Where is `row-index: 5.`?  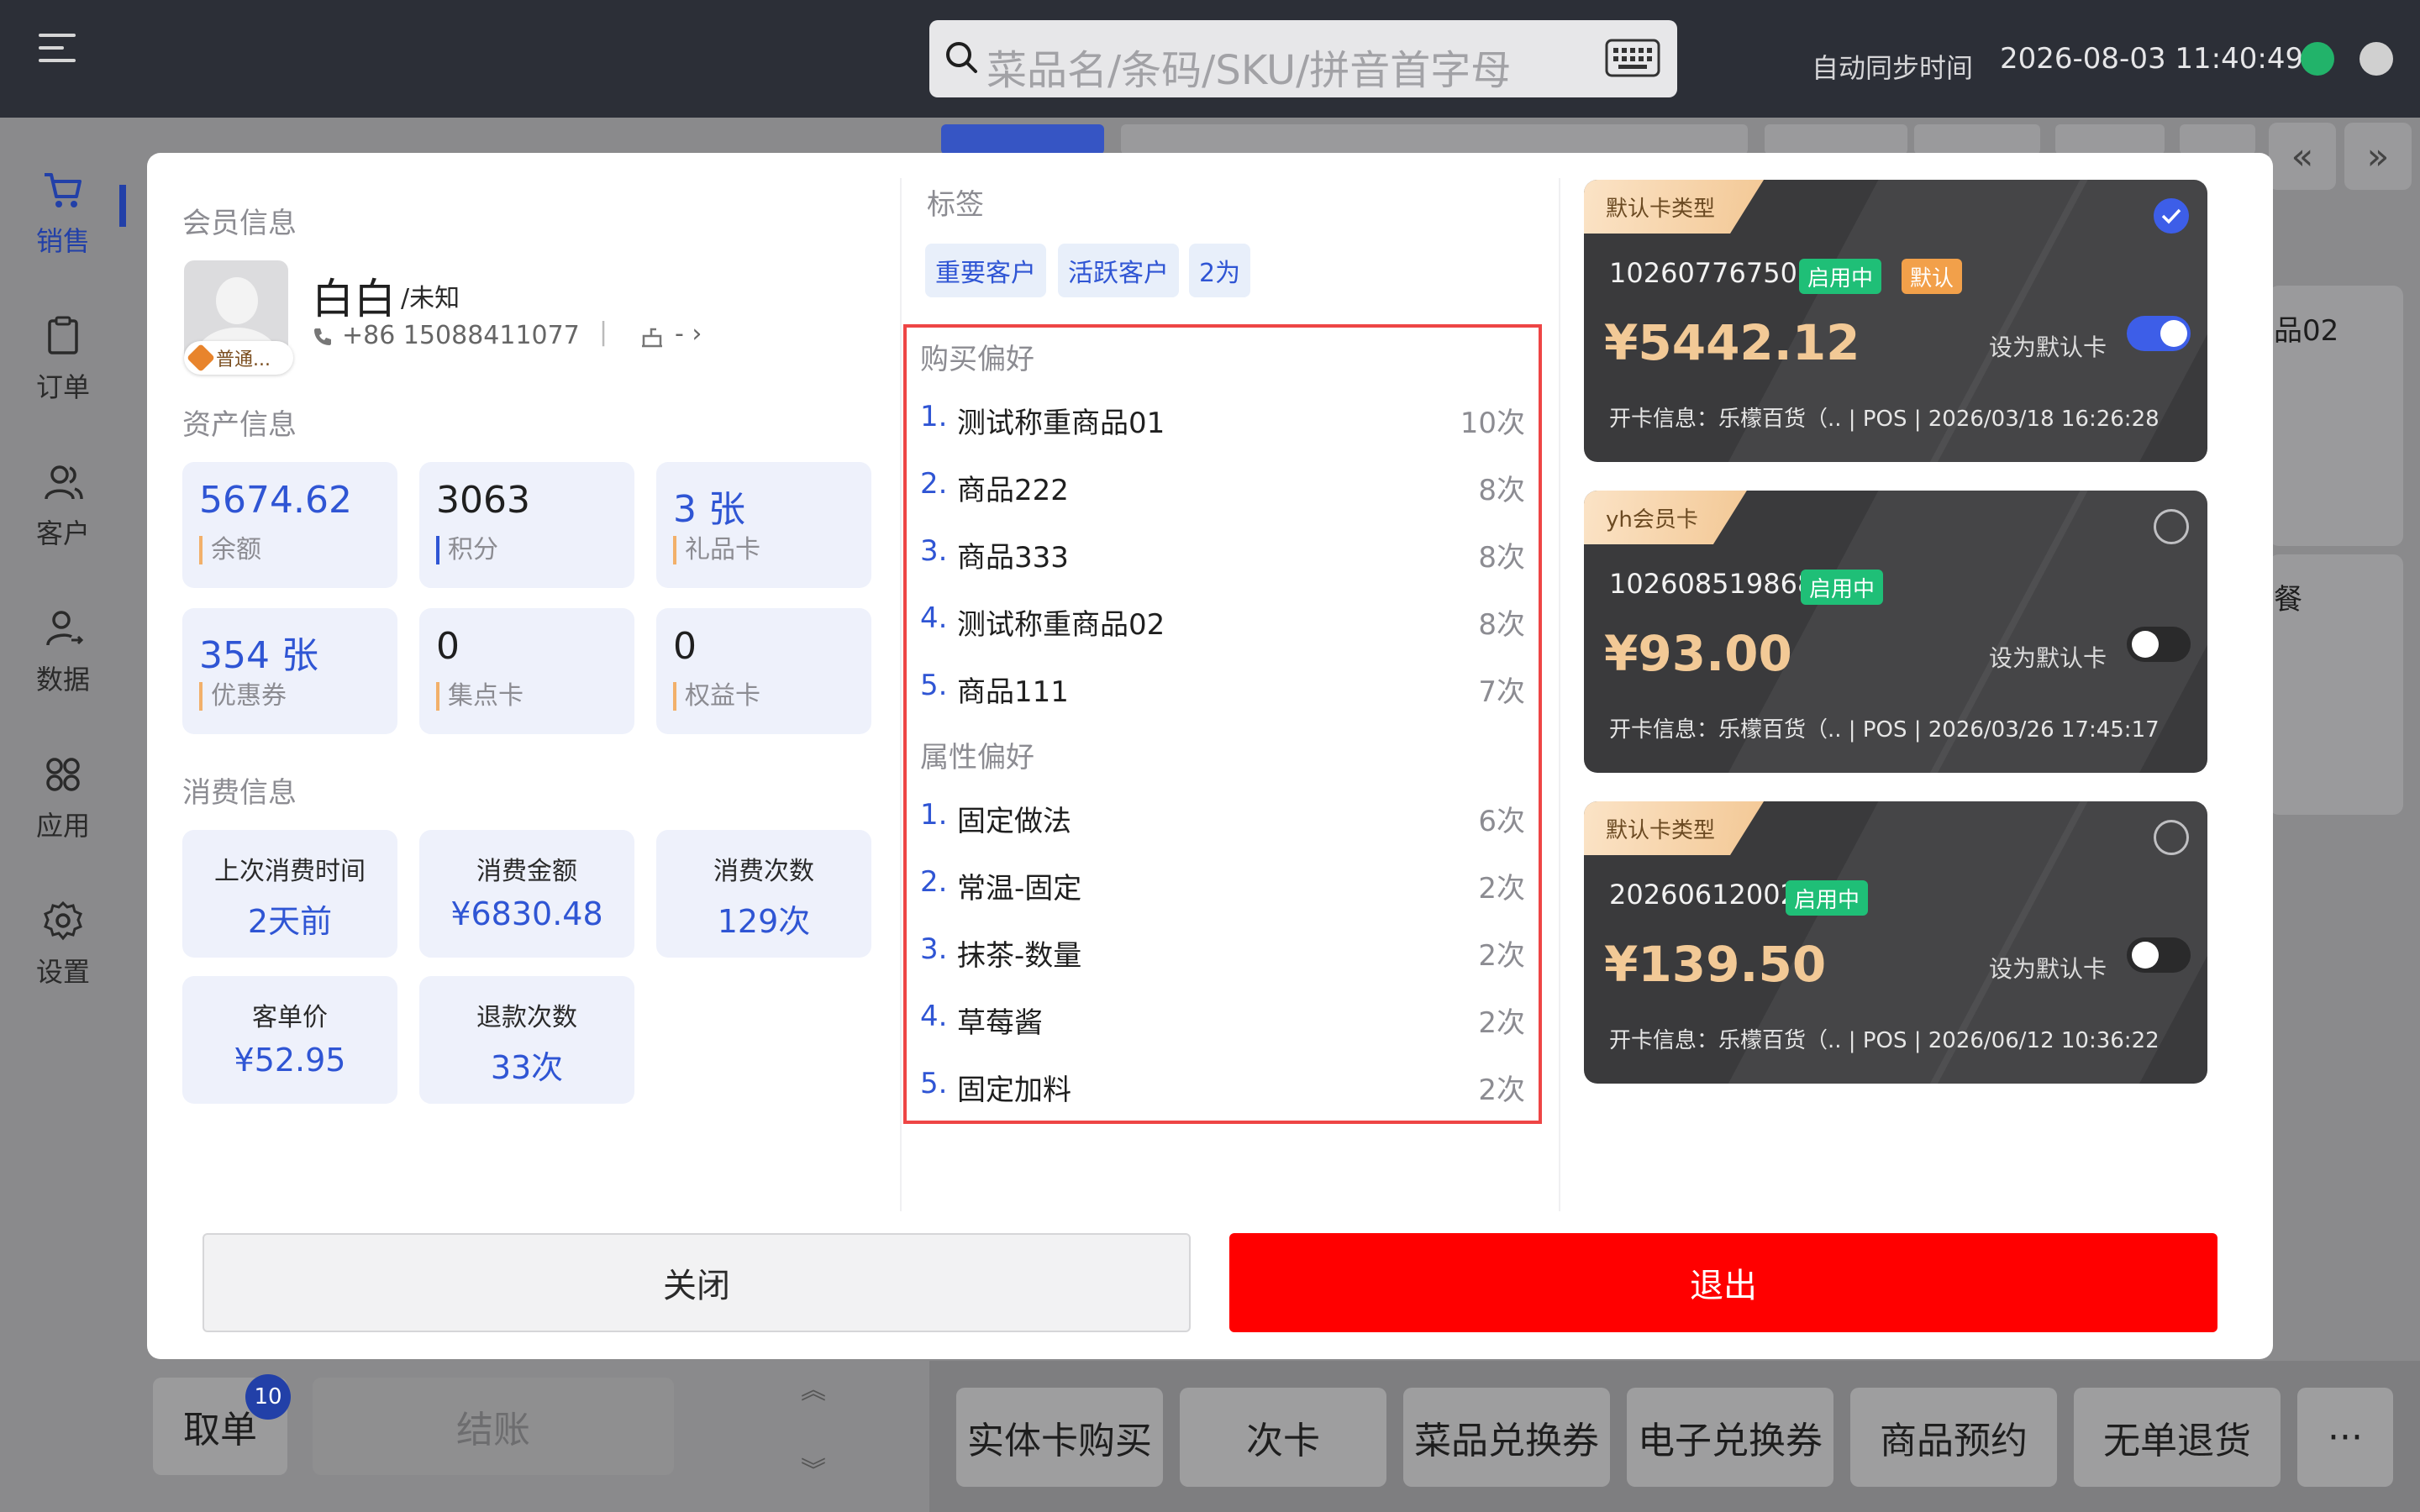 row-index: 5. is located at coordinates (934, 685).